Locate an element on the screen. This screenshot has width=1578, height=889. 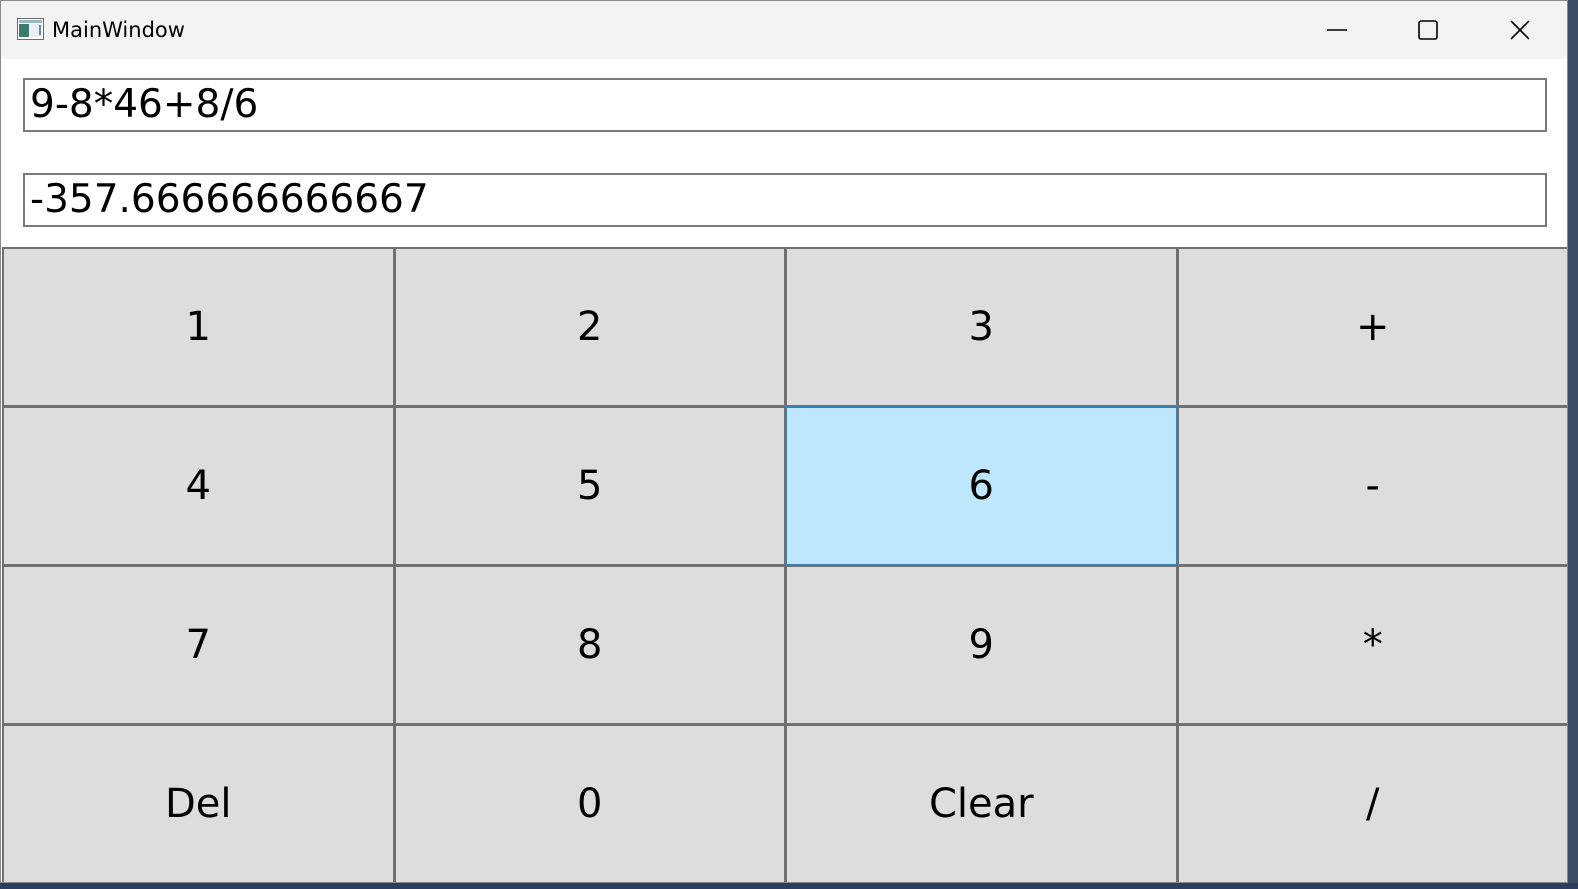
maximize-icon is located at coordinates (1428, 30).